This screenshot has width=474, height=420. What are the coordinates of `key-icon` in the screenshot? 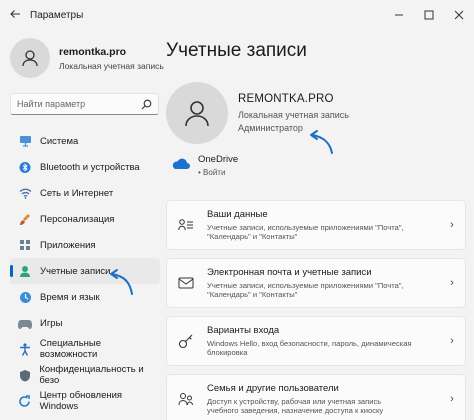 It's located at (186, 341).